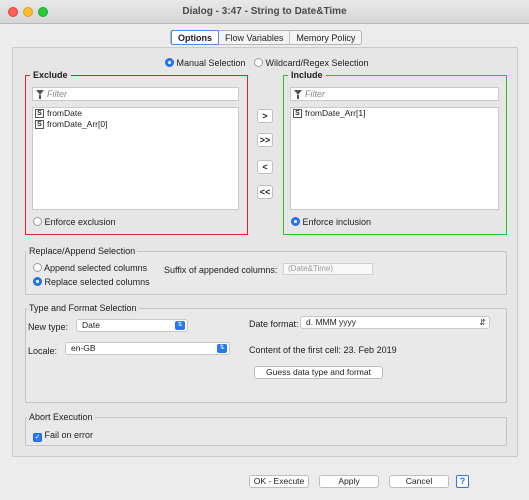 This screenshot has width=529, height=500. I want to click on manual-selection-radio, so click(169, 62).